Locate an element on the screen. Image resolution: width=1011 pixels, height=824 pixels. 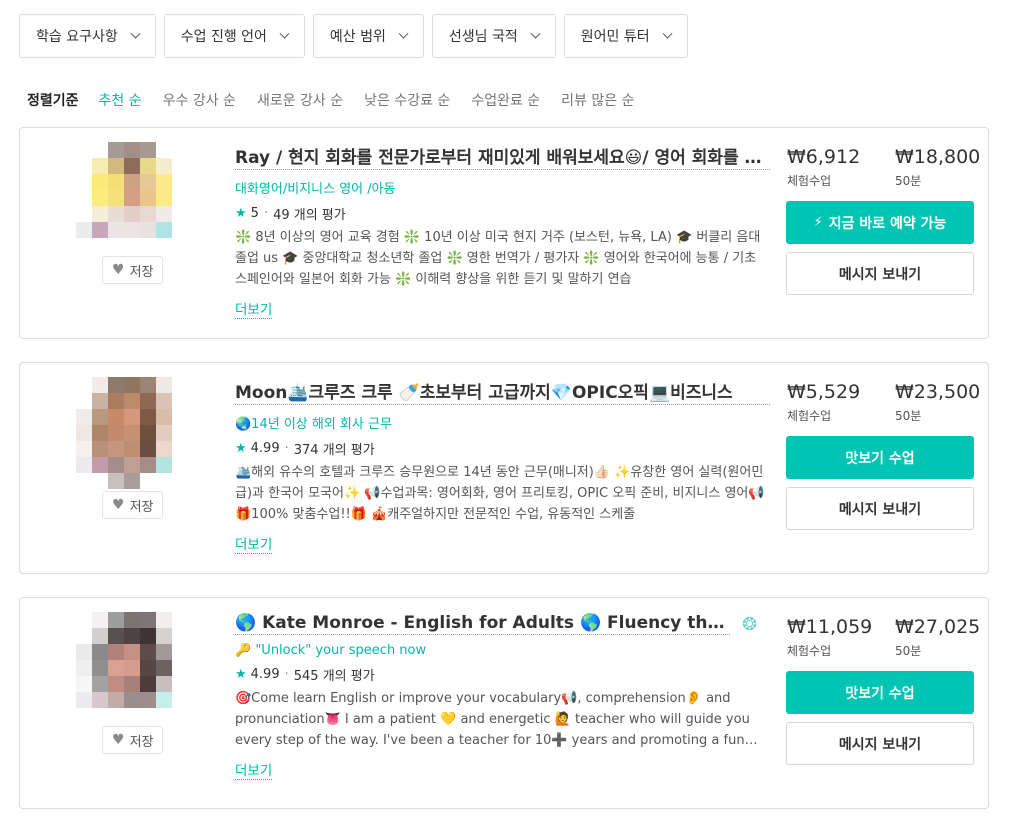
sort-label: 정렬기준 is located at coordinates (53, 101).